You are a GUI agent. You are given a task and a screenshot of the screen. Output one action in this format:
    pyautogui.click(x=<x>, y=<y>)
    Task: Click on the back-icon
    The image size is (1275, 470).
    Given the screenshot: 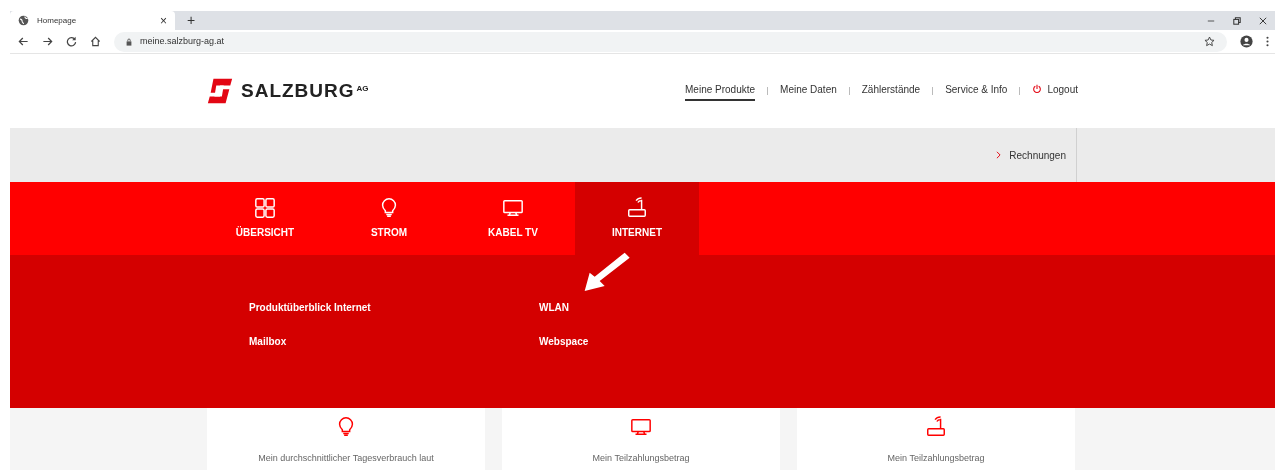 What is the action you would take?
    pyautogui.click(x=23, y=41)
    